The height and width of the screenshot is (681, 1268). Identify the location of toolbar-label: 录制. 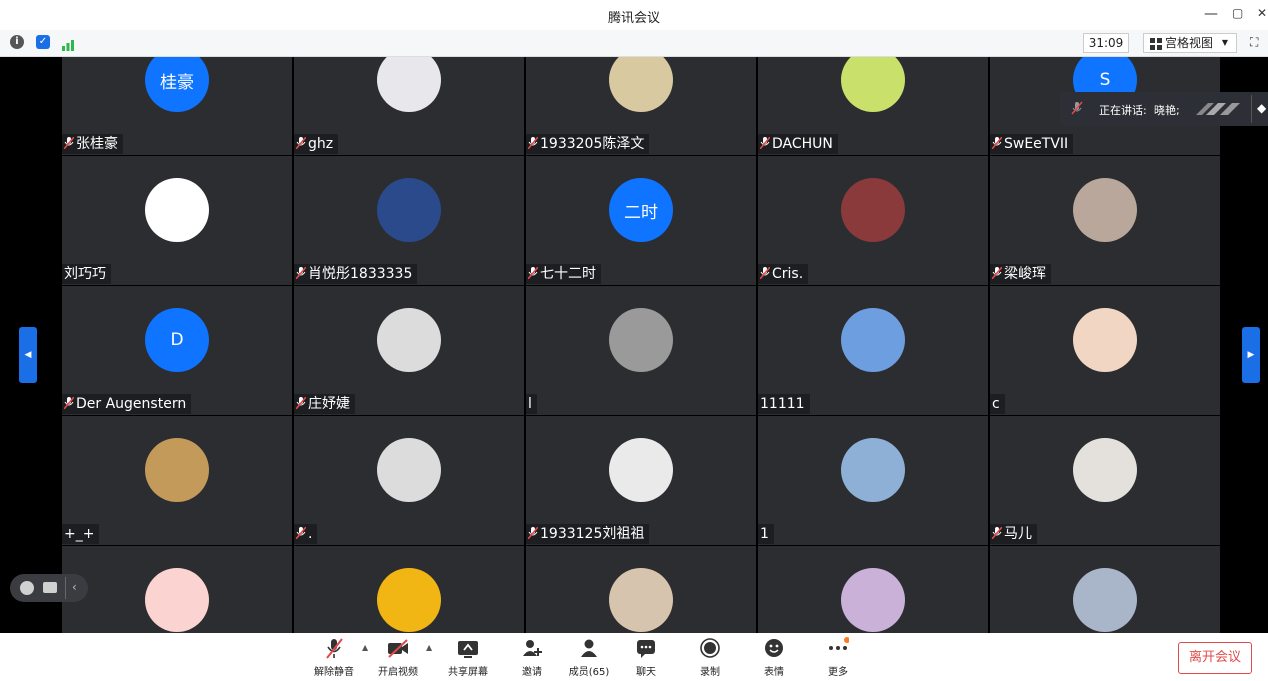
(710, 672).